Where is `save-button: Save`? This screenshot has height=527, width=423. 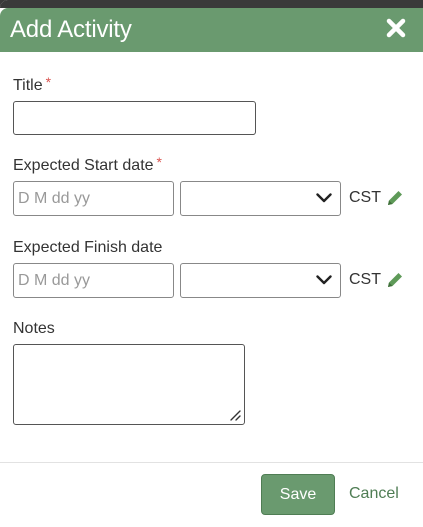
save-button: Save is located at coordinates (298, 494).